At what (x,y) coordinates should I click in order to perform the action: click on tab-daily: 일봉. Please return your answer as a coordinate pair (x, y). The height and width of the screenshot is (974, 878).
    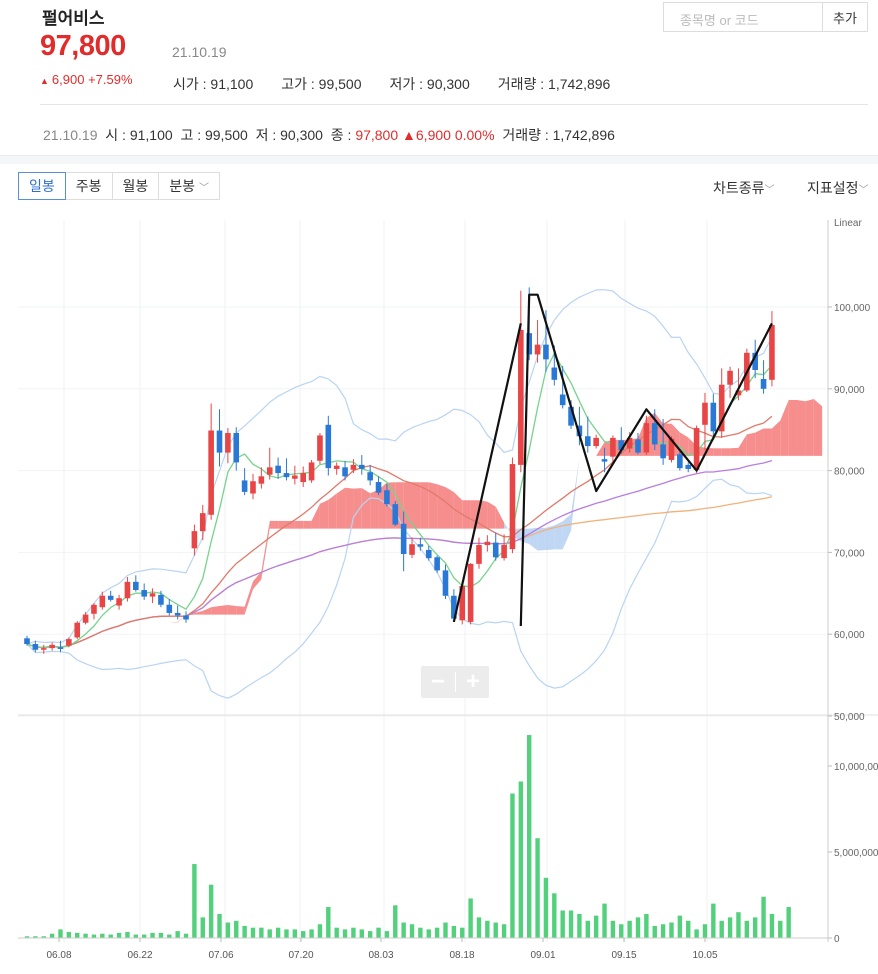
    Looking at the image, I should click on (42, 186).